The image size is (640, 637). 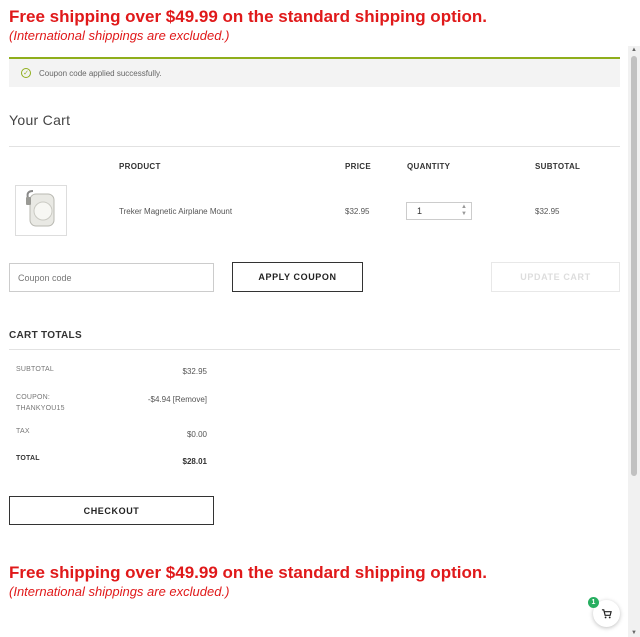 What do you see at coordinates (429, 166) in the screenshot?
I see `column-header-quantity: QUANTITY` at bounding box center [429, 166].